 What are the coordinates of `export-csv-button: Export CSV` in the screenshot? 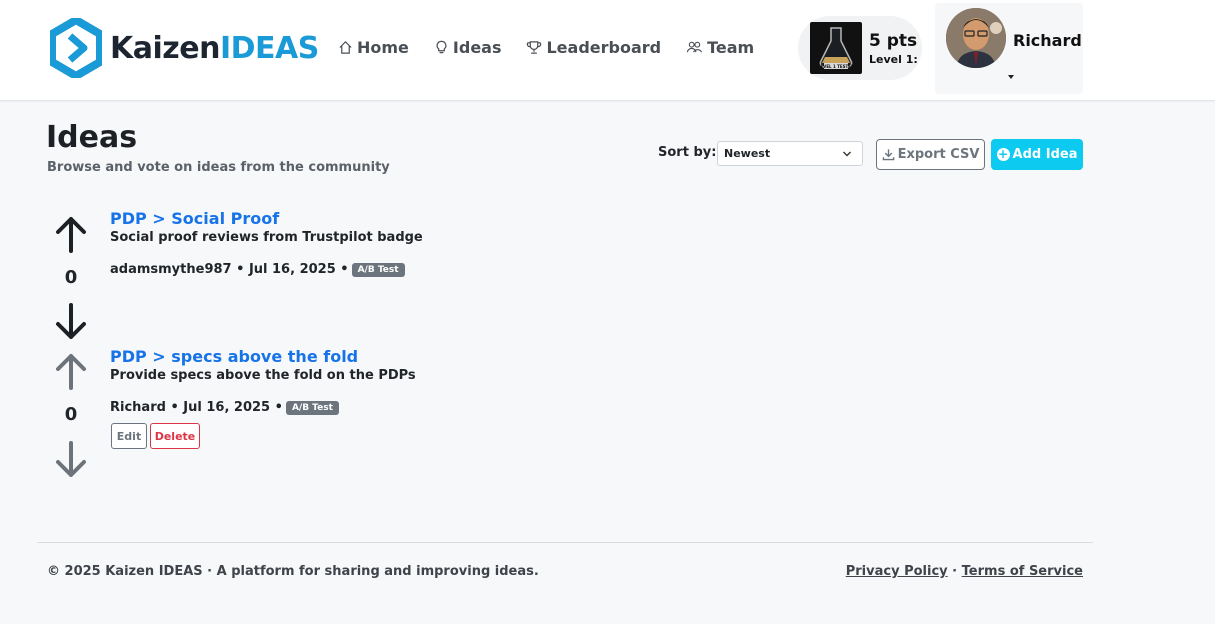 It's located at (930, 154).